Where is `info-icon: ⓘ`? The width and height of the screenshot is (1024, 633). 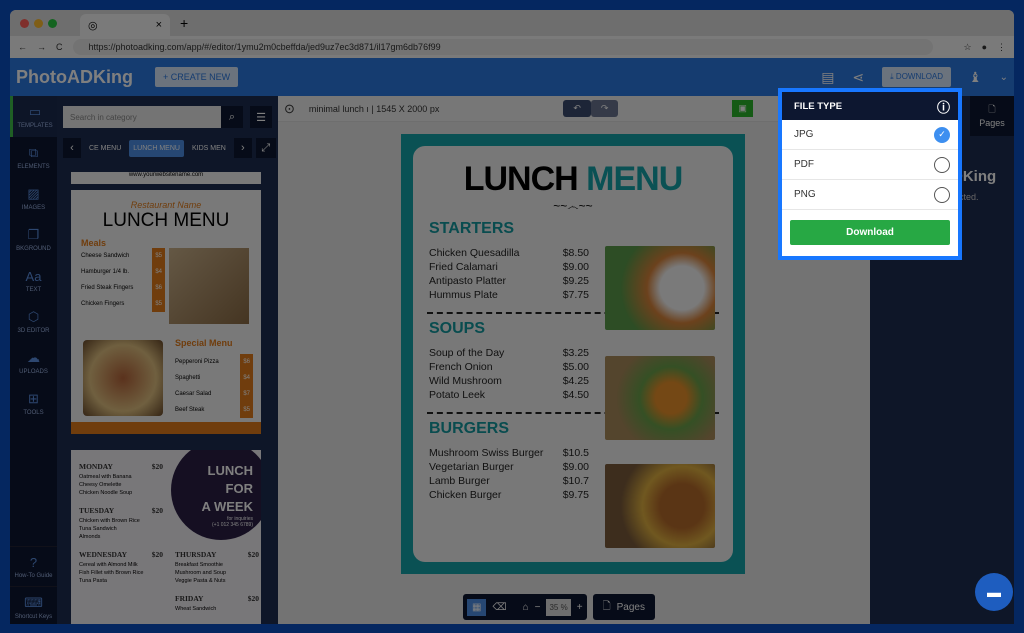
info-icon: ⓘ is located at coordinates (943, 106).